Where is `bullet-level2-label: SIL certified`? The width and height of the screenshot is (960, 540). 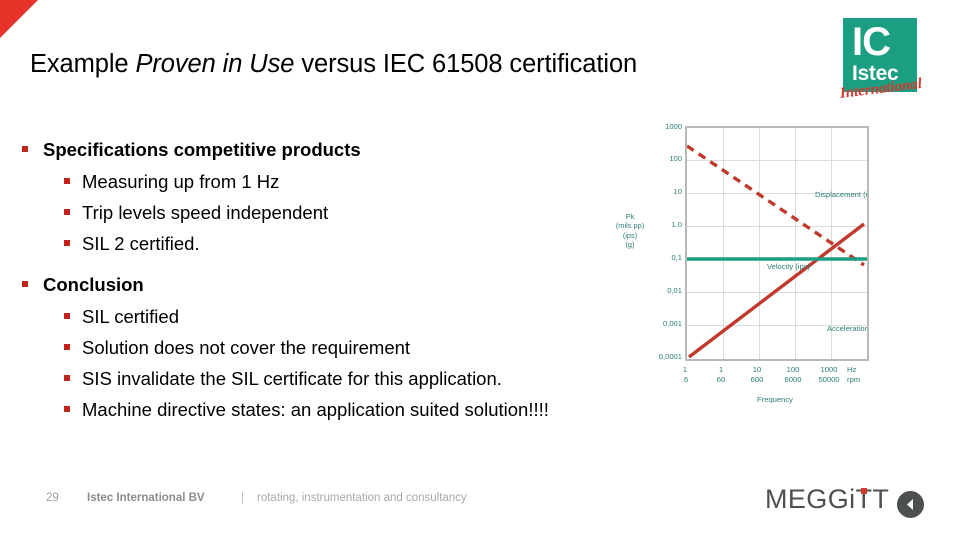 bullet-level2-label: SIL certified is located at coordinates (130, 316).